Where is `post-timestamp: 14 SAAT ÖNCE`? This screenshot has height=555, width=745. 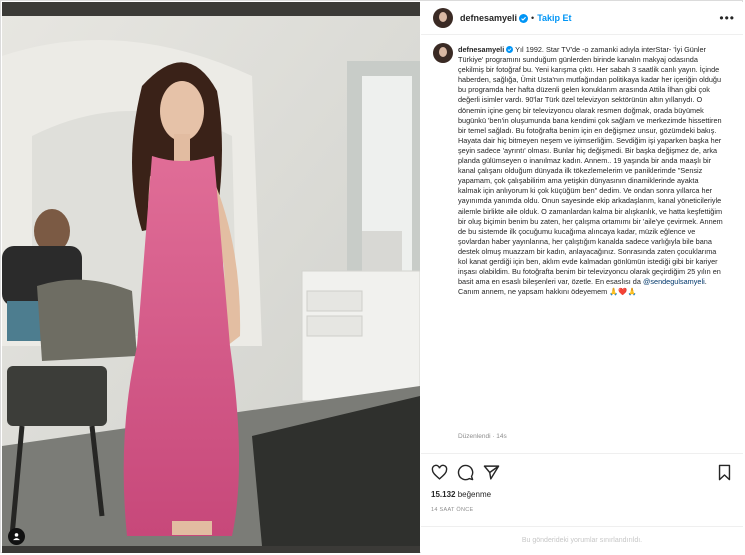
post-timestamp: 14 SAAT ÖNCE is located at coordinates (452, 510).